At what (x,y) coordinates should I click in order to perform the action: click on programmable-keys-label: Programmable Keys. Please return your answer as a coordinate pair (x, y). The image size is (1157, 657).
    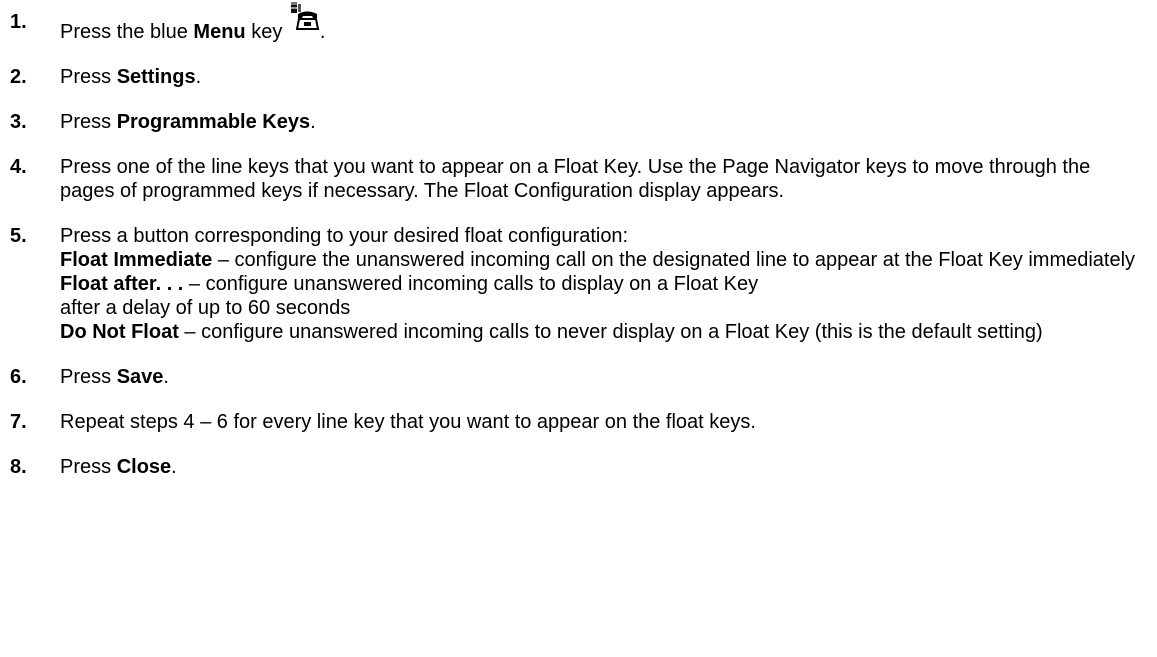
    Looking at the image, I should click on (213, 122).